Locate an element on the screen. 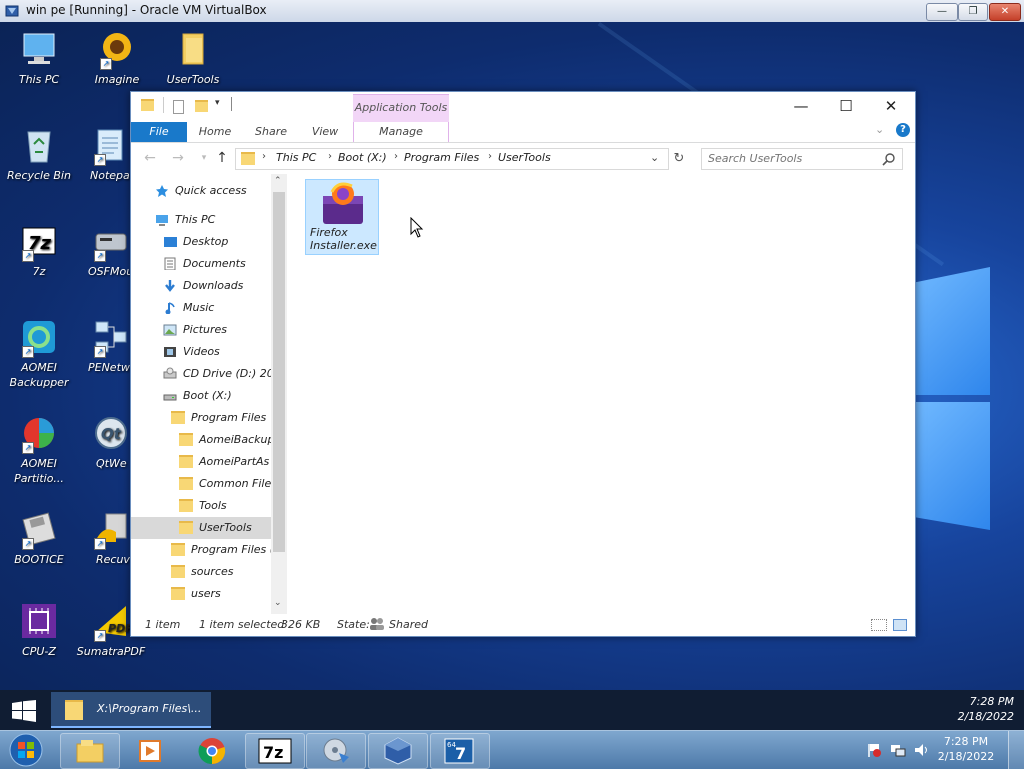 The width and height of the screenshot is (1024, 769). nav-desktop: Desktop is located at coordinates (195, 242).